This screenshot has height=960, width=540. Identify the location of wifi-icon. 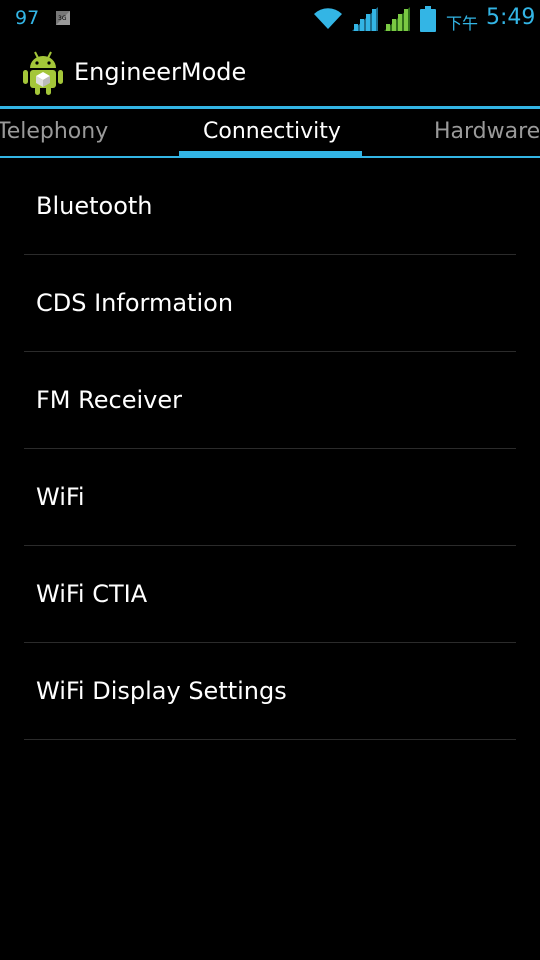
(328, 18).